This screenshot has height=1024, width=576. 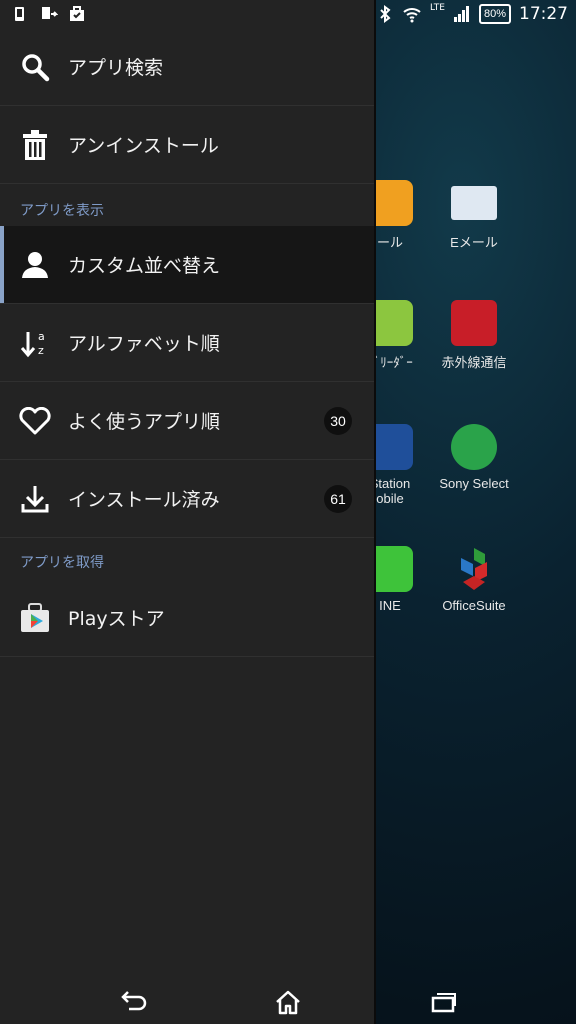 I want to click on play-store-icon, so click(x=35, y=618).